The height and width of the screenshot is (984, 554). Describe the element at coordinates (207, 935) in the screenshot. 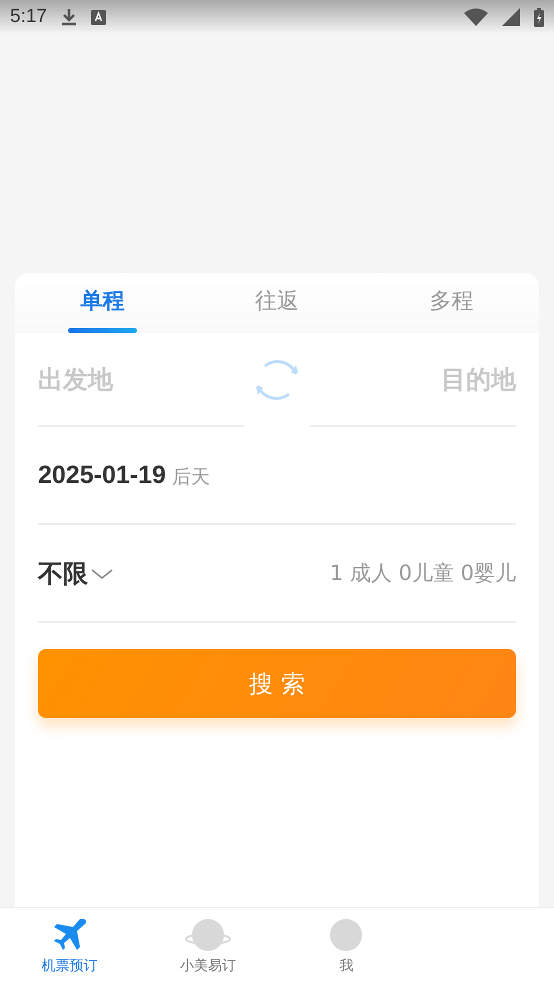

I see `planet-icon` at that location.